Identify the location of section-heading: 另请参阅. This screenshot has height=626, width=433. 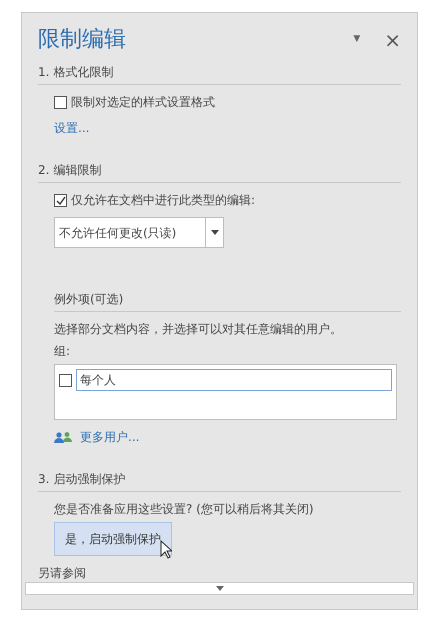
(62, 573).